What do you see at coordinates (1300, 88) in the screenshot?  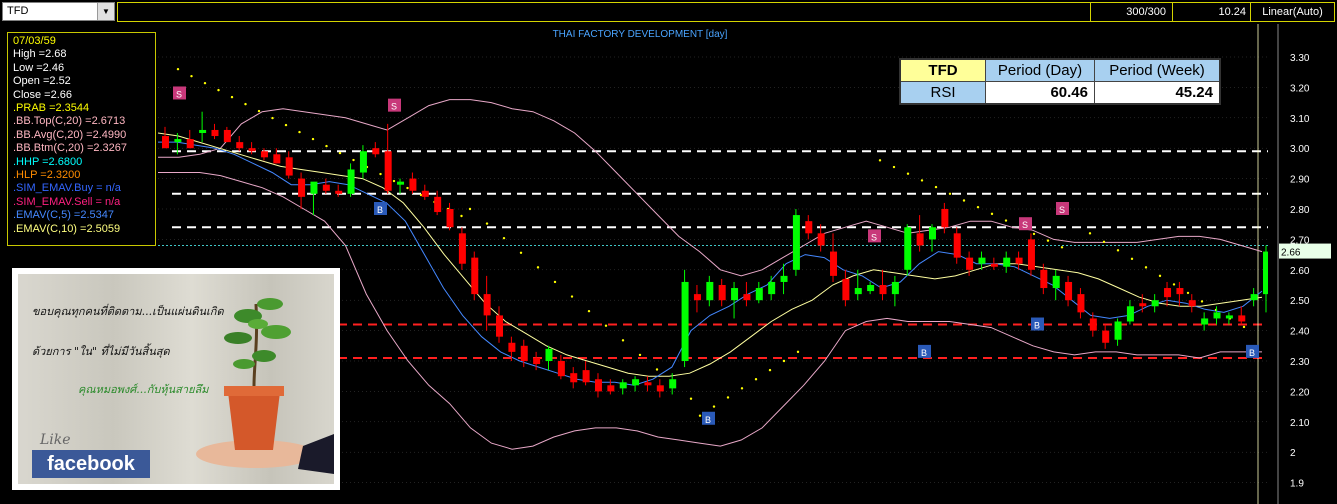 I see `y-tick-label: 3.20` at bounding box center [1300, 88].